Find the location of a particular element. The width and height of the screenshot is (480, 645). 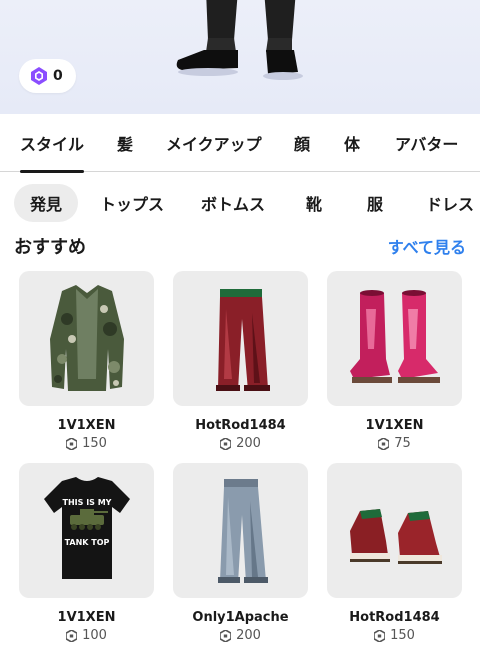

item-card: HotRod1484 200 is located at coordinates (240, 361).